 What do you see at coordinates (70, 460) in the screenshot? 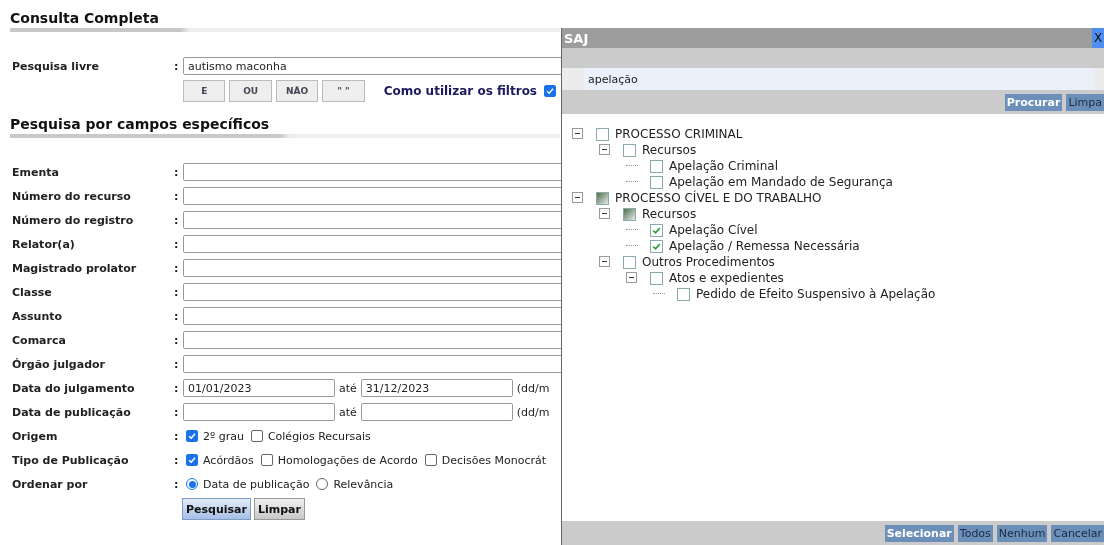
I see `field-label: Tipo de Publicação` at bounding box center [70, 460].